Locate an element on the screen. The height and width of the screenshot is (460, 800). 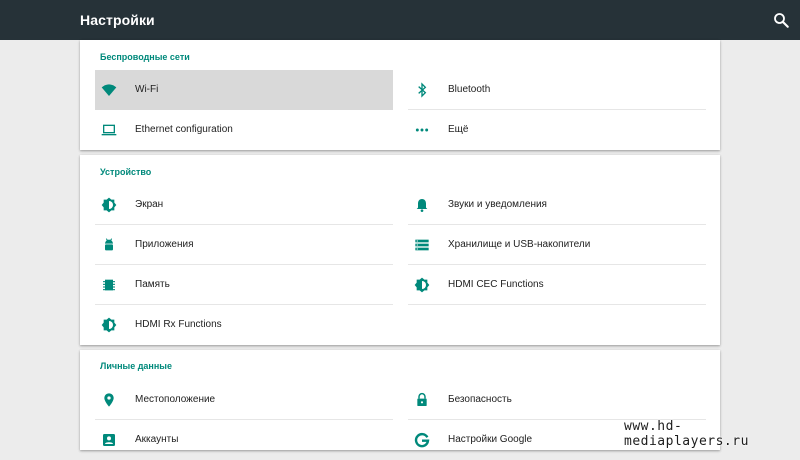
tile-label: Безопасность is located at coordinates (480, 399).